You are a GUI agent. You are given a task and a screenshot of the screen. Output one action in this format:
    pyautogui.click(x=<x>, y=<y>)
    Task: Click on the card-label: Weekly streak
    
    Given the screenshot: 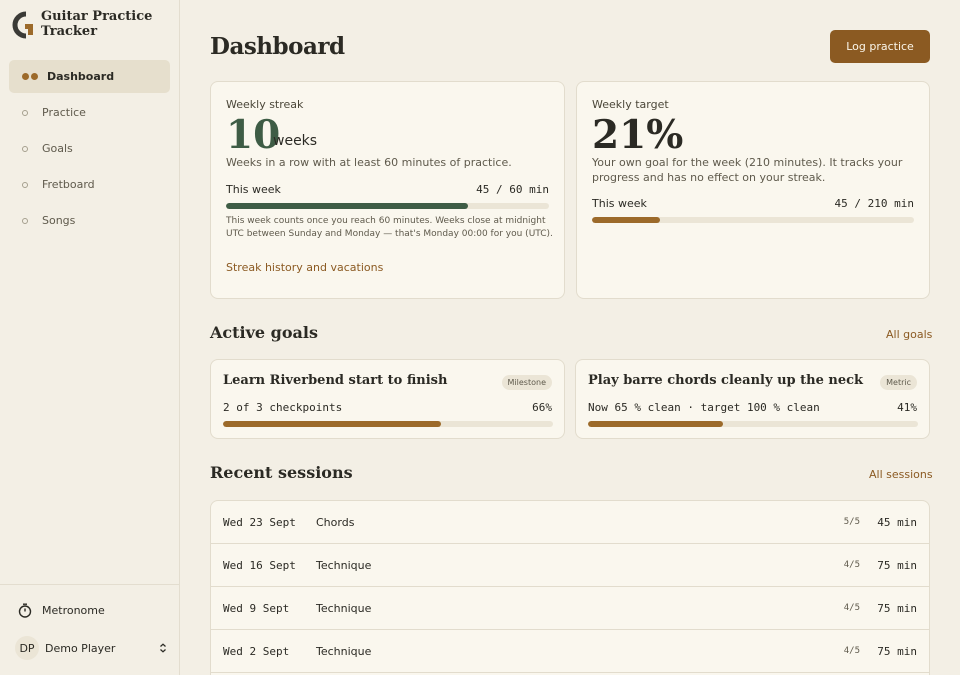 What is the action you would take?
    pyautogui.click(x=265, y=104)
    